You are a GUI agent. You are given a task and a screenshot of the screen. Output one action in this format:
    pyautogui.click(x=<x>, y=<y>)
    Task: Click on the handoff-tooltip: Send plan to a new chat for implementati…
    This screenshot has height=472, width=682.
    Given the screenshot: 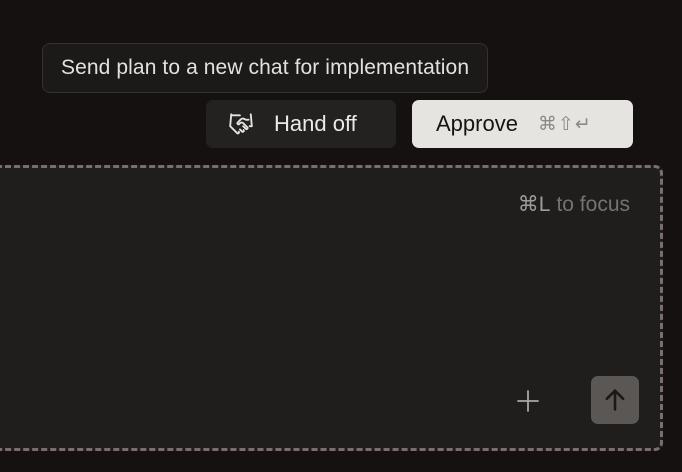 What is the action you would take?
    pyautogui.click(x=265, y=68)
    